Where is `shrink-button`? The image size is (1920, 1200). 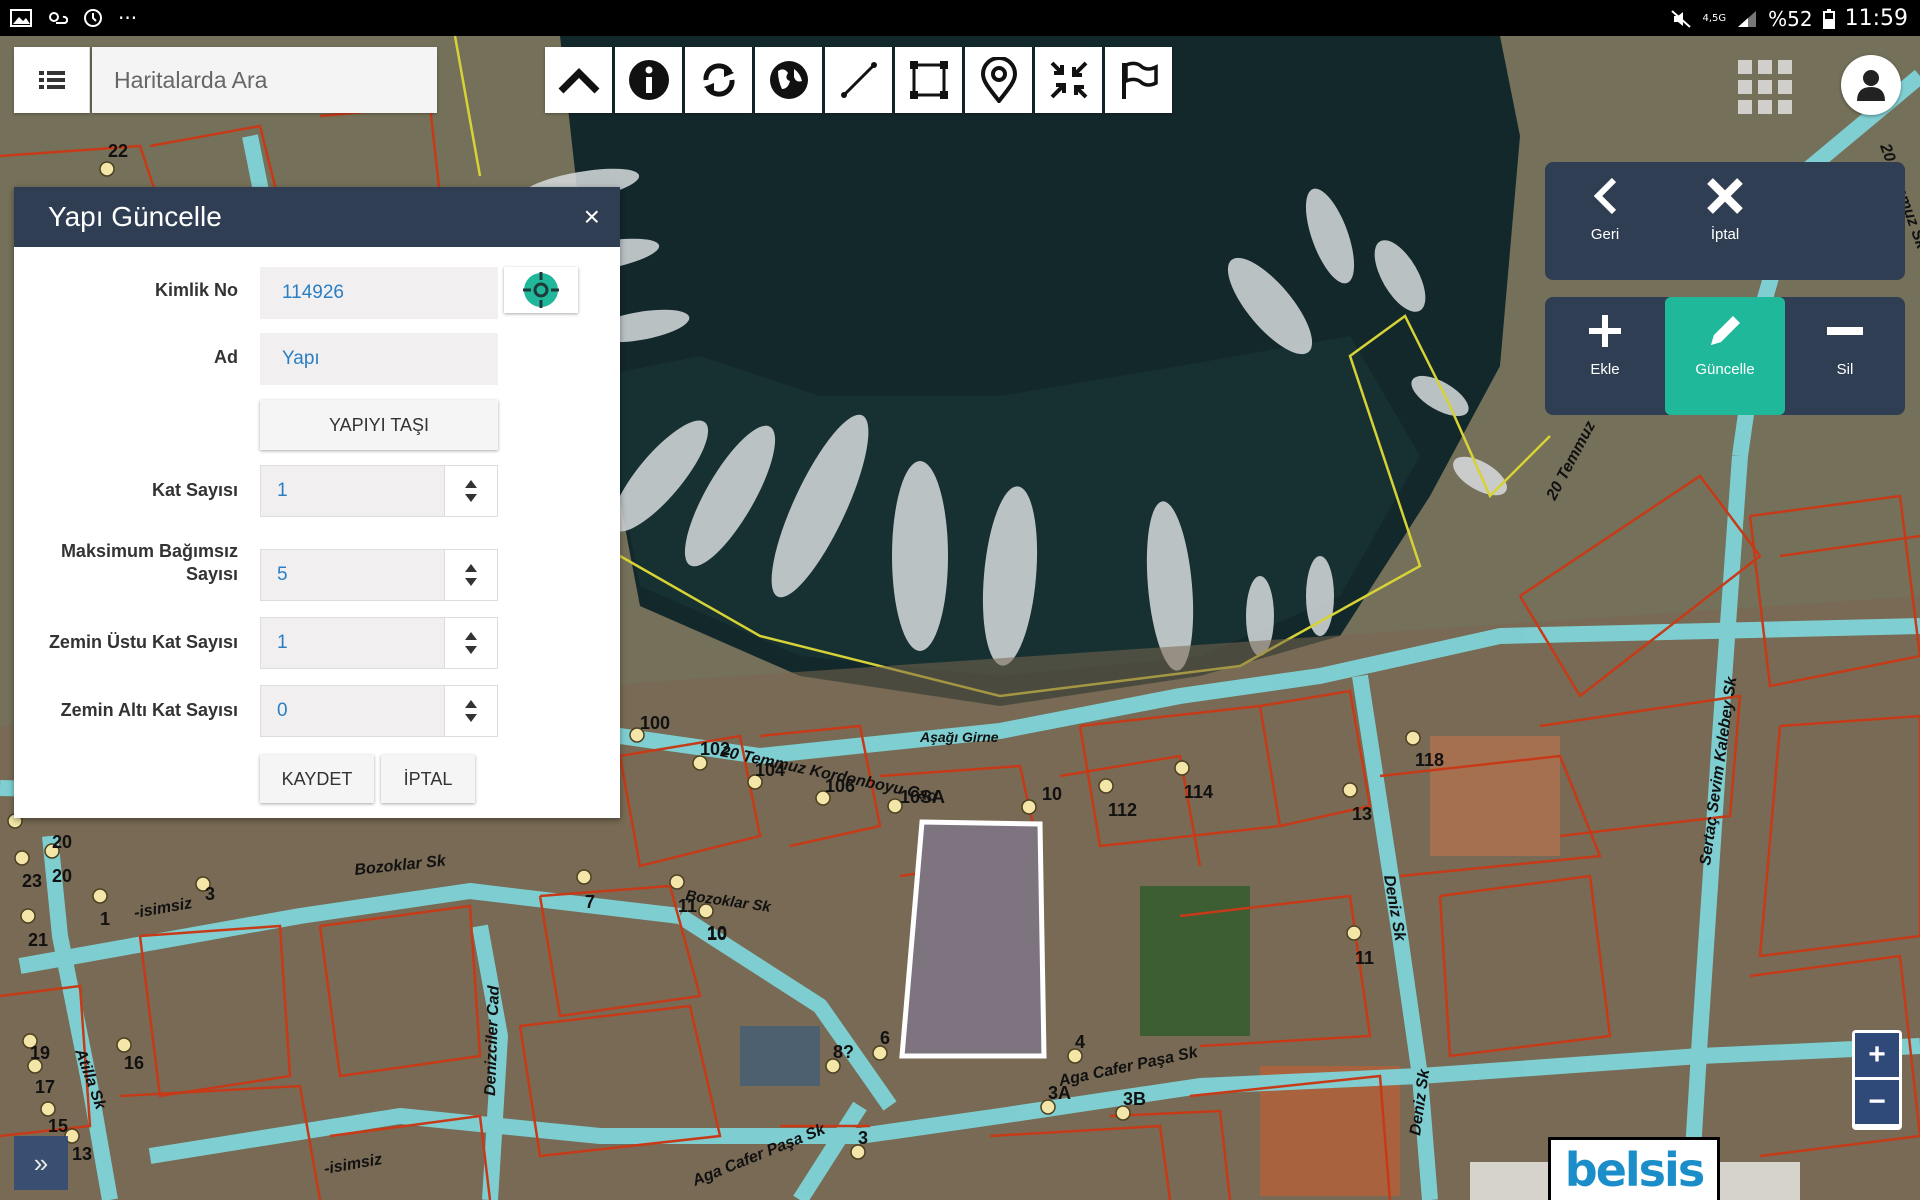 shrink-button is located at coordinates (1068, 80).